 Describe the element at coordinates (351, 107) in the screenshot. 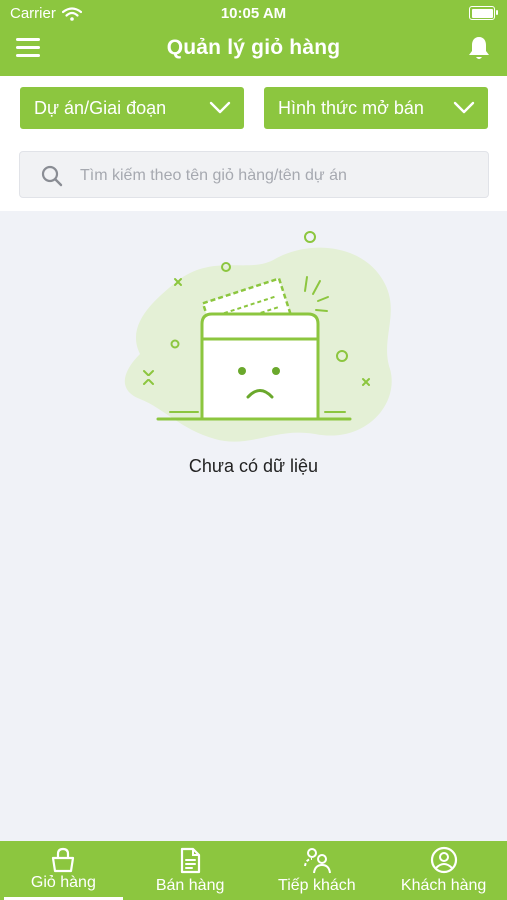

I see `sale-type-label: Hình thức mở bán` at that location.